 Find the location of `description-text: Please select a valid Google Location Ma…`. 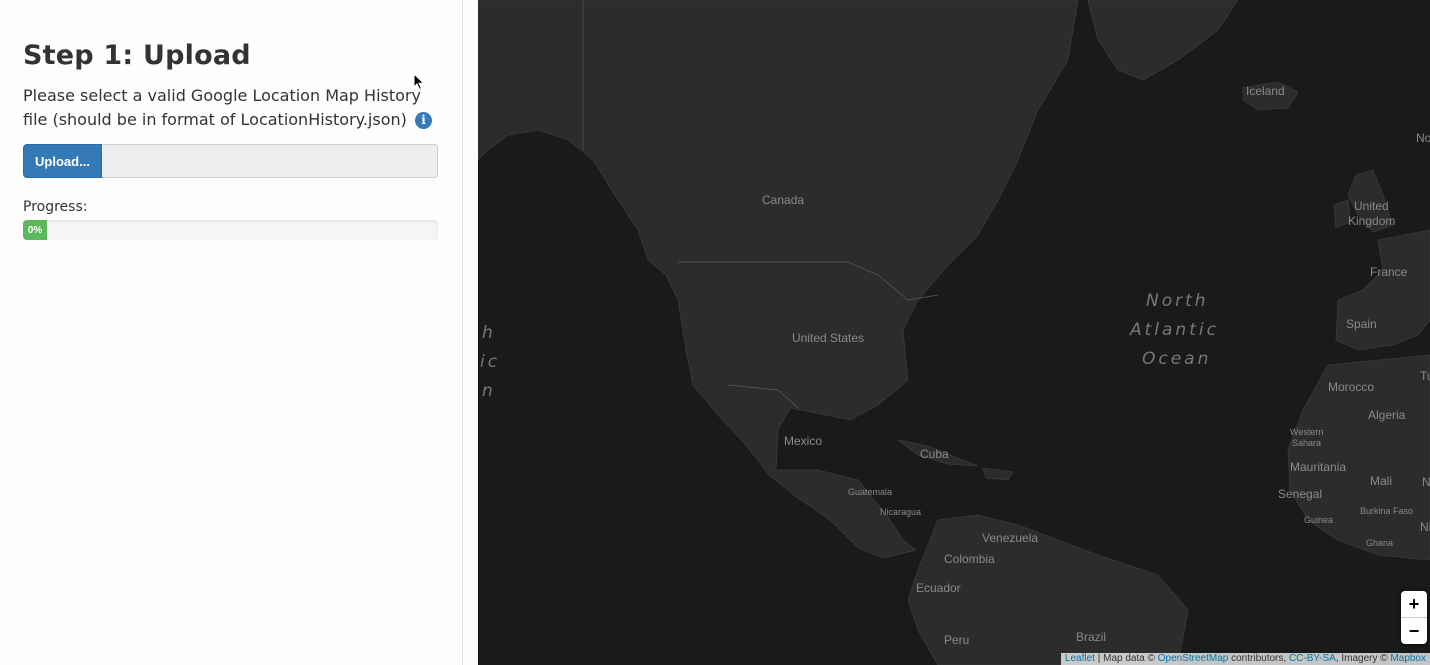

description-text: Please select a valid Google Location Ma… is located at coordinates (222, 107).